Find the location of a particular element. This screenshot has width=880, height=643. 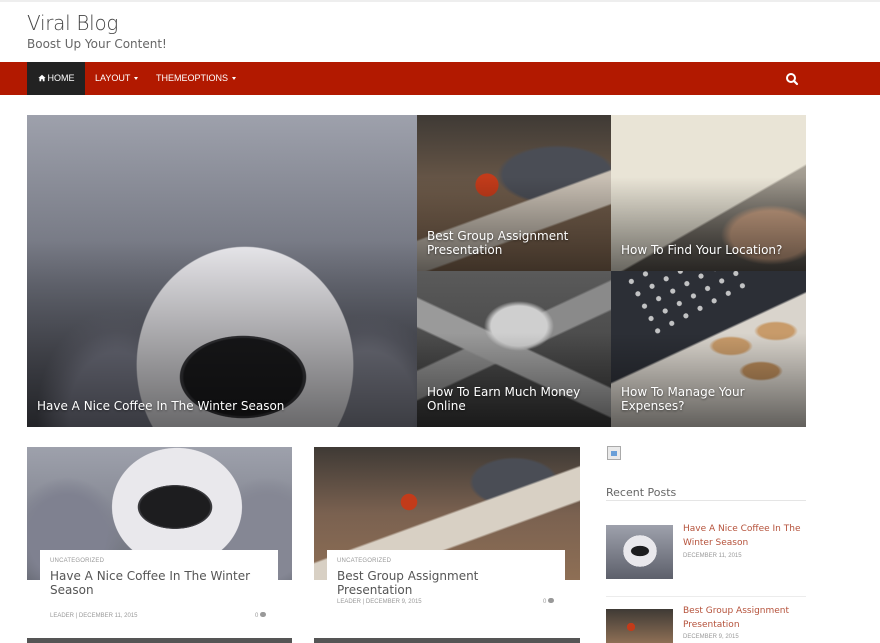

nav-item-home: HOME is located at coordinates (56, 78).